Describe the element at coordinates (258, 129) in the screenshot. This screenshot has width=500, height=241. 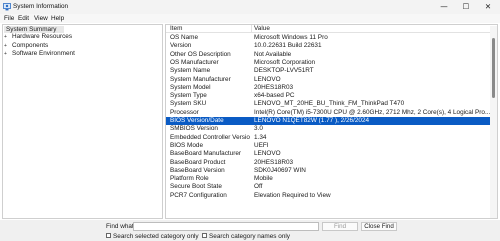
I see `value-cell: 3.0` at that location.